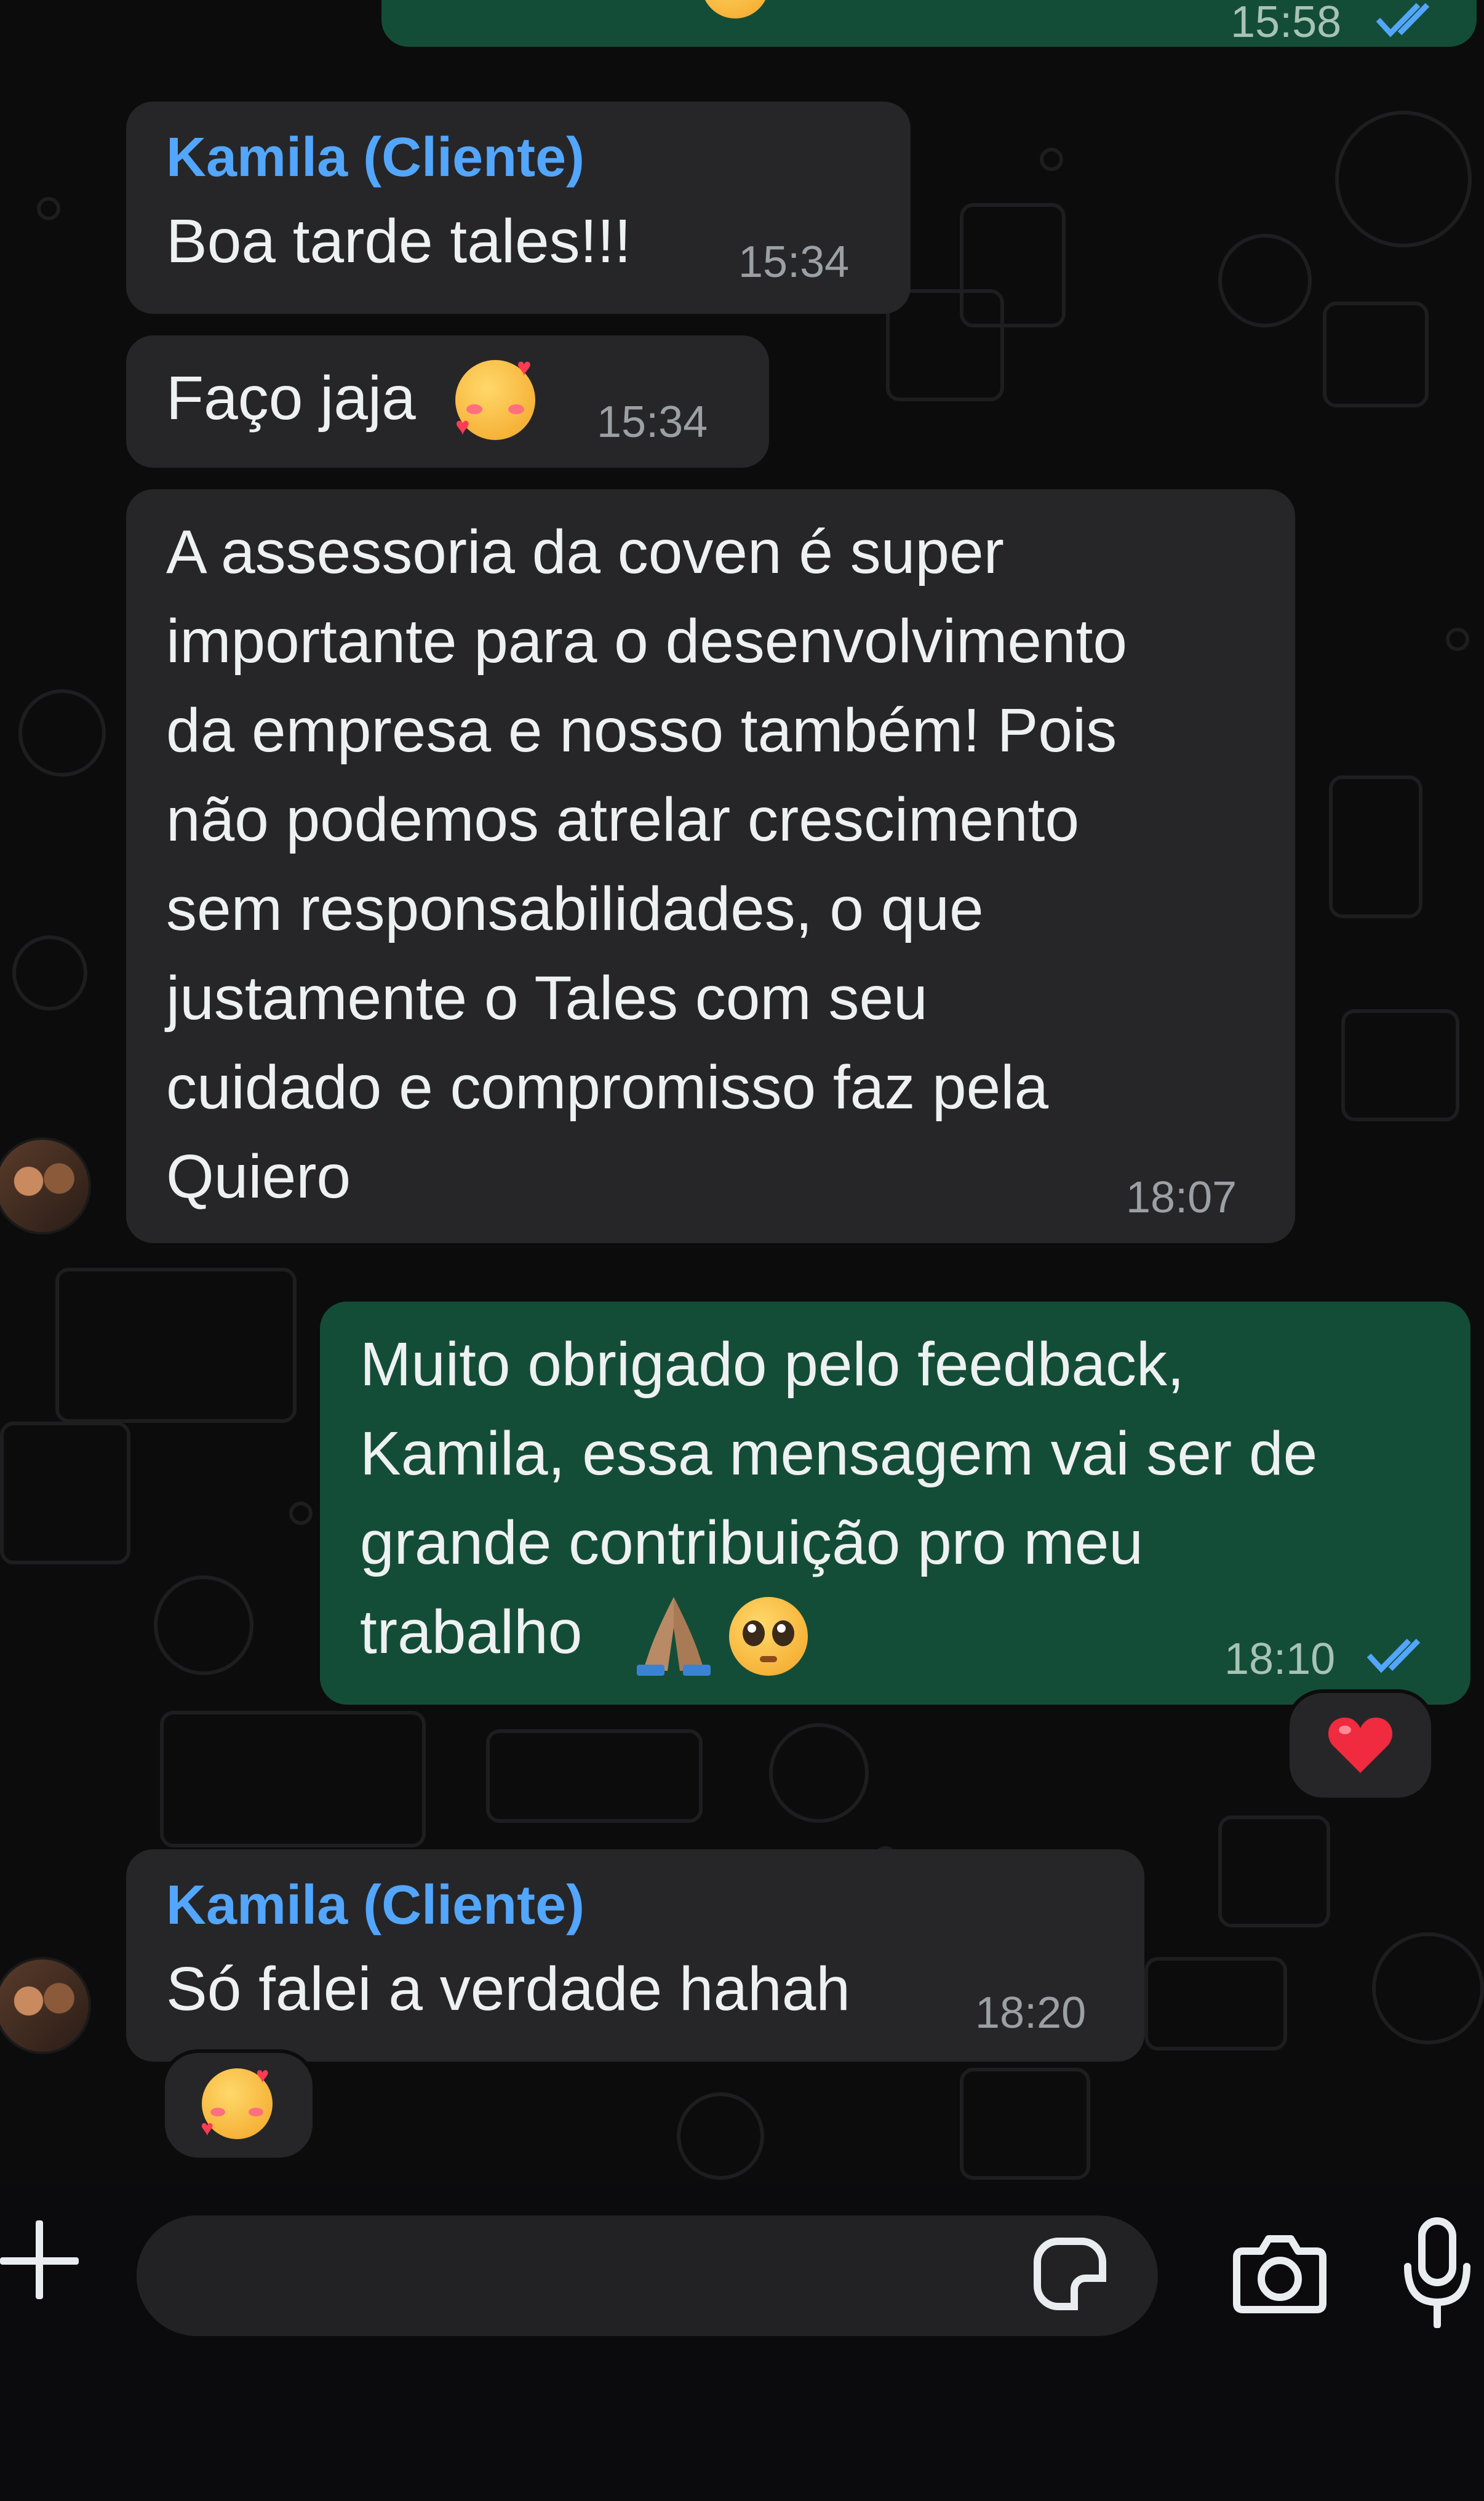  What do you see at coordinates (929, 23) in the screenshot?
I see `message-bubble-partial: 15:58` at bounding box center [929, 23].